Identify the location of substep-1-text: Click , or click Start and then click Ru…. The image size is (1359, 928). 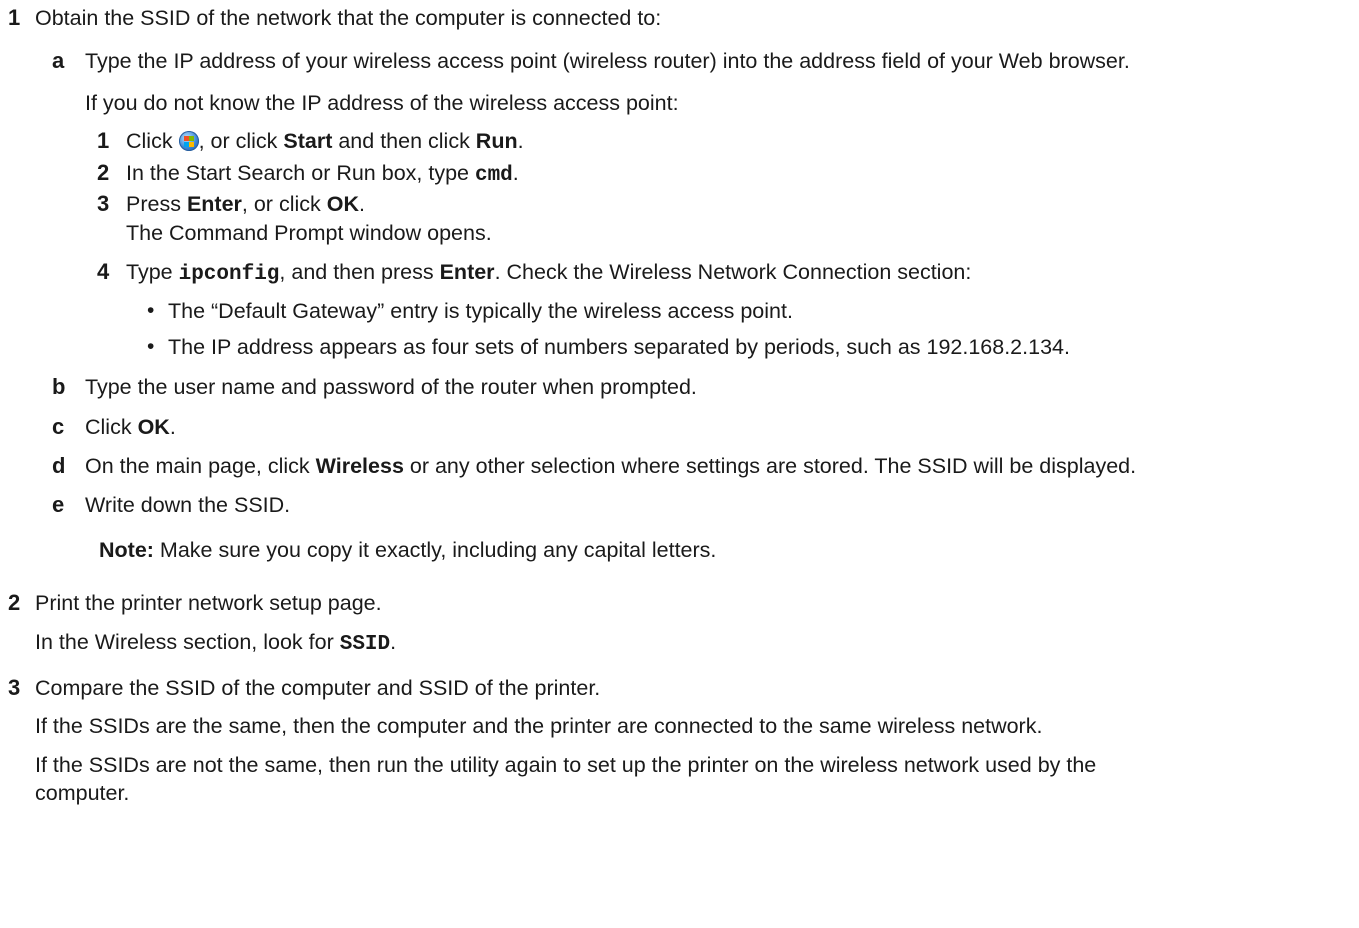
(325, 141).